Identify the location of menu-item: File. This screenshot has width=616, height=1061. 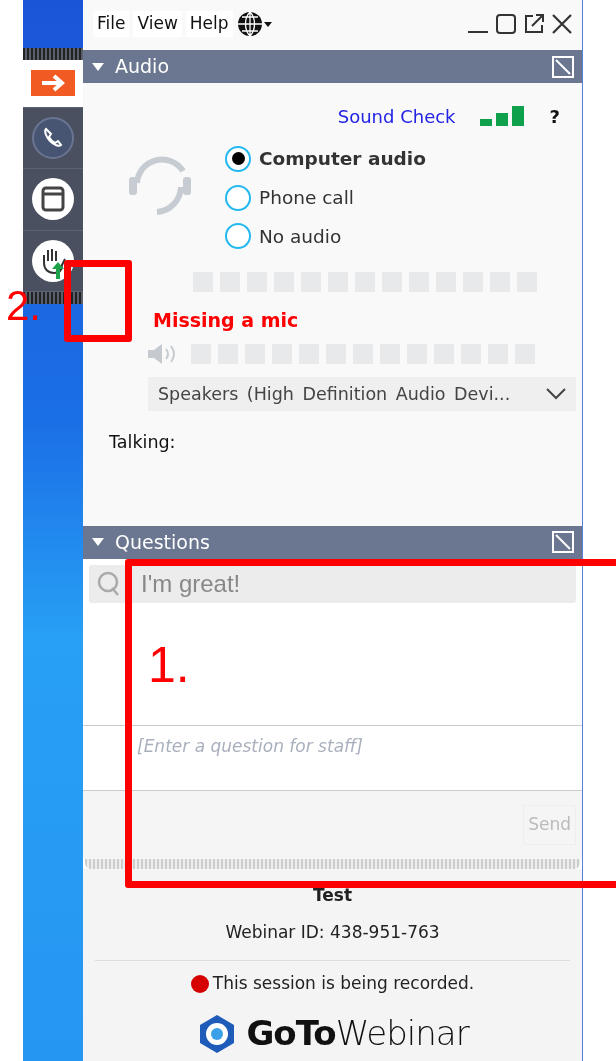
(111, 24).